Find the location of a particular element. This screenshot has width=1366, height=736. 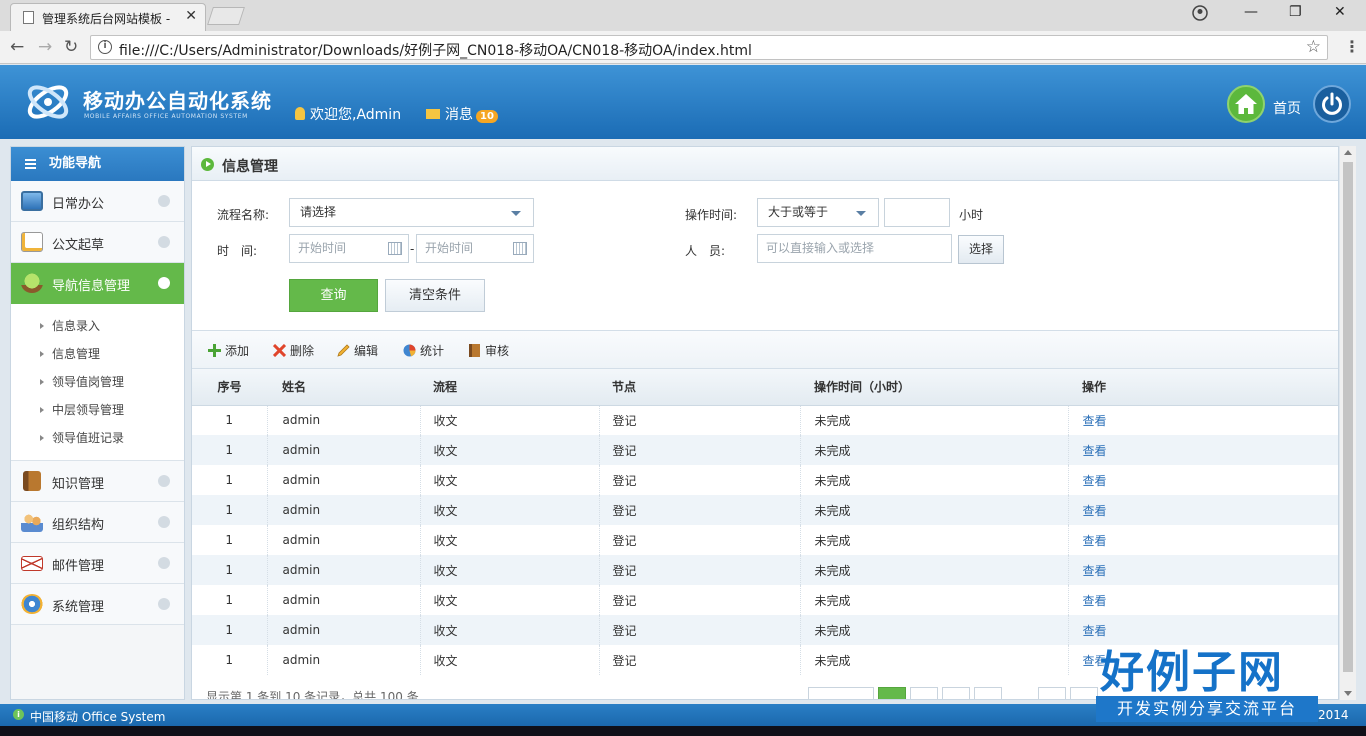

mail-icon is located at coordinates (32, 563).